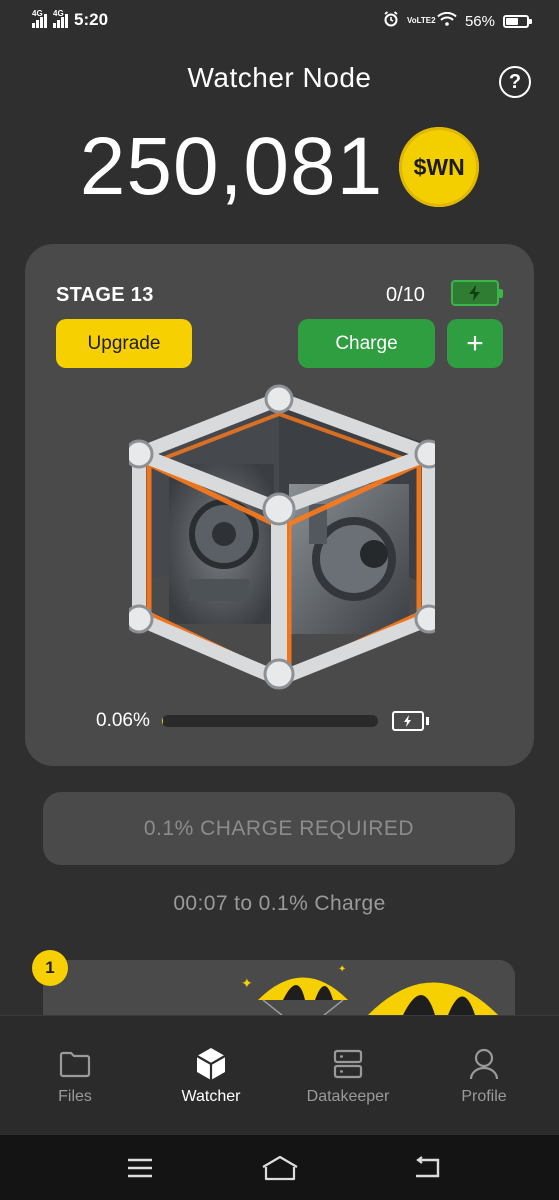 The width and height of the screenshot is (559, 1200). I want to click on help-icon: ?, so click(515, 81).